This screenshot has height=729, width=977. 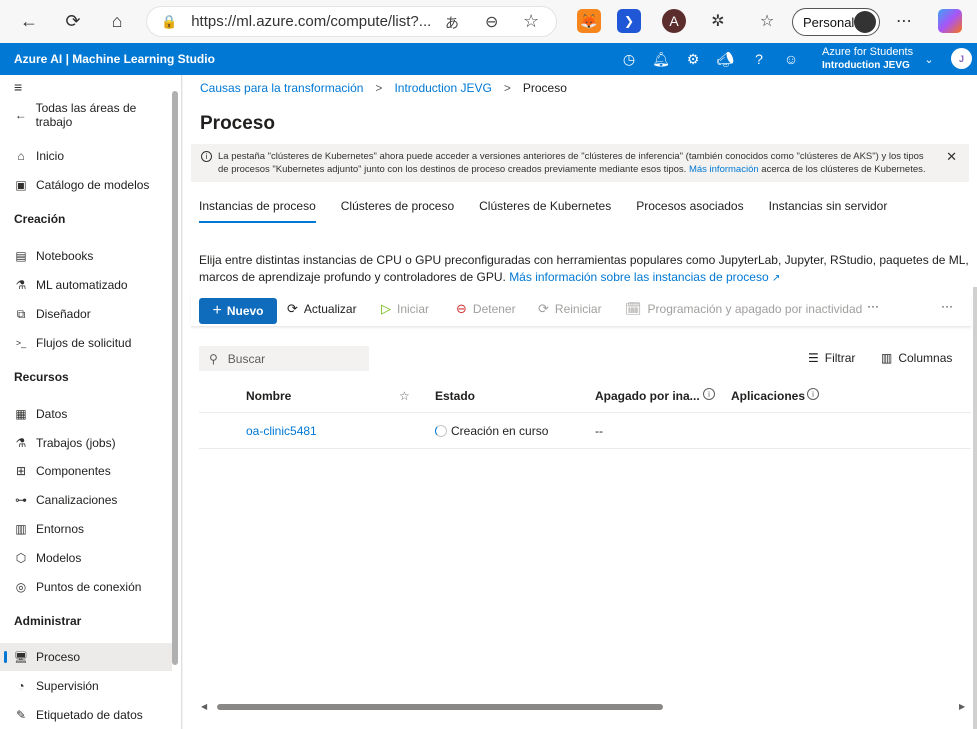 I want to click on sidebar-item-endpoints: ◎ Puntos de conexión, so click(x=86, y=587).